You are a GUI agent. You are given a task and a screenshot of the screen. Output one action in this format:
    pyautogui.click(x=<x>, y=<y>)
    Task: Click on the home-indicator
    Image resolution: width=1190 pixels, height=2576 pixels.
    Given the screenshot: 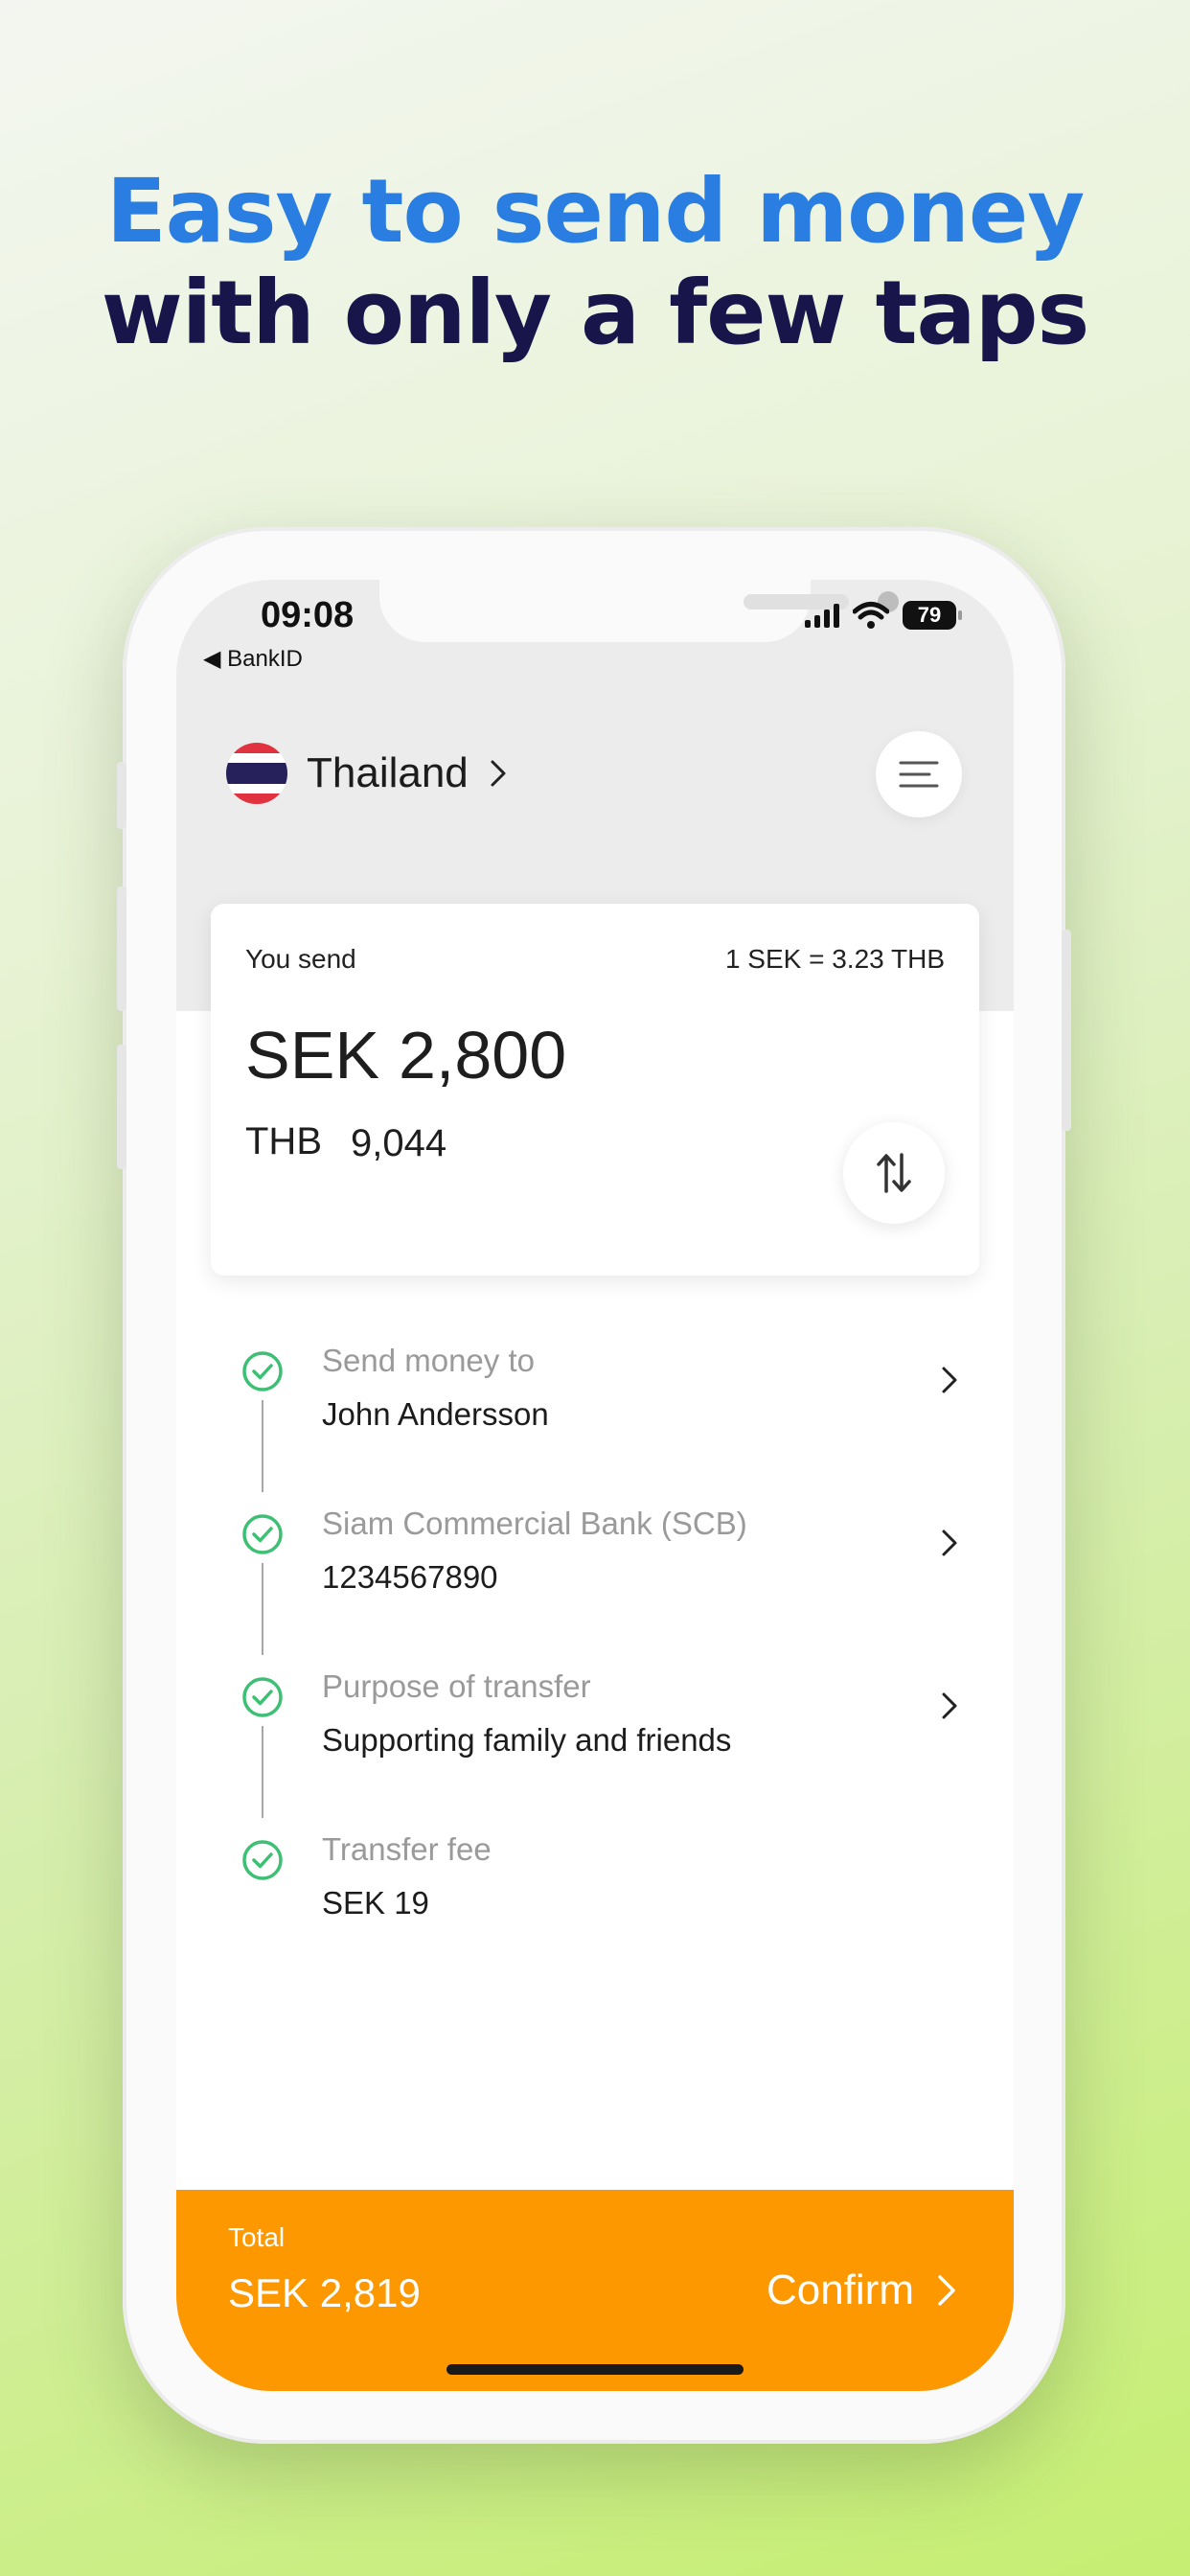 What is the action you would take?
    pyautogui.click(x=595, y=2369)
    